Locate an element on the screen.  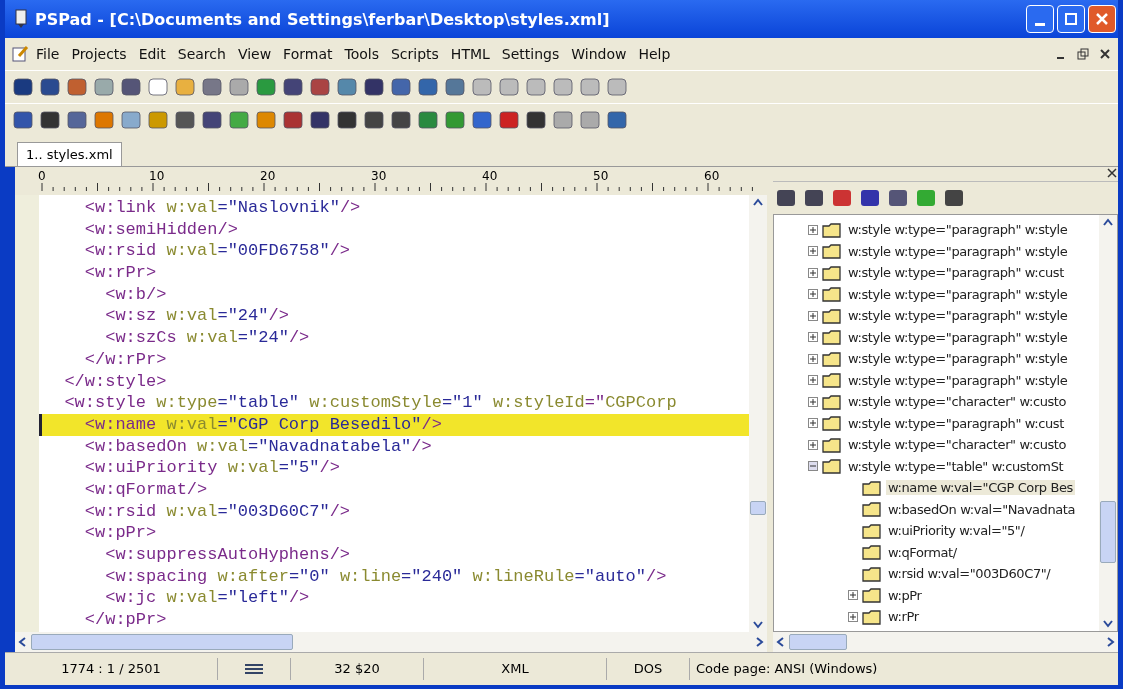
code-line: <w:b/> is located at coordinates (136, 294).